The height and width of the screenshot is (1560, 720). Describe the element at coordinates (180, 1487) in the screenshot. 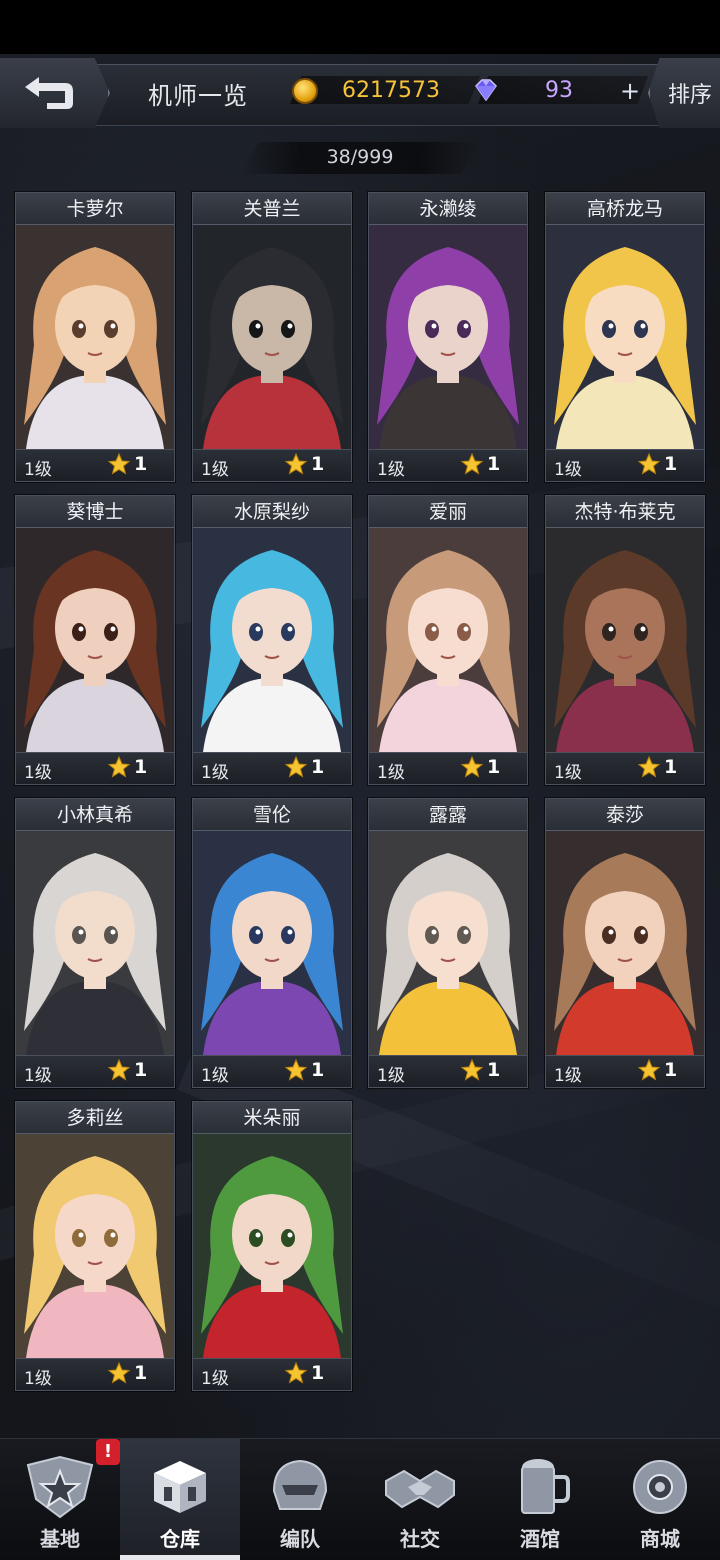

I see `warehouse-crate-icon` at that location.